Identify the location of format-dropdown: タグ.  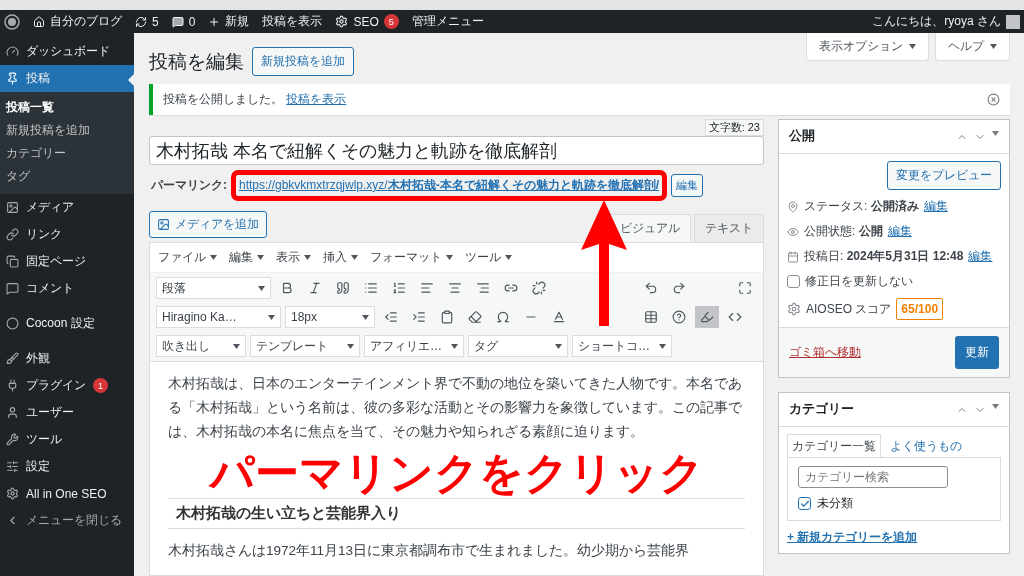
(518, 346).